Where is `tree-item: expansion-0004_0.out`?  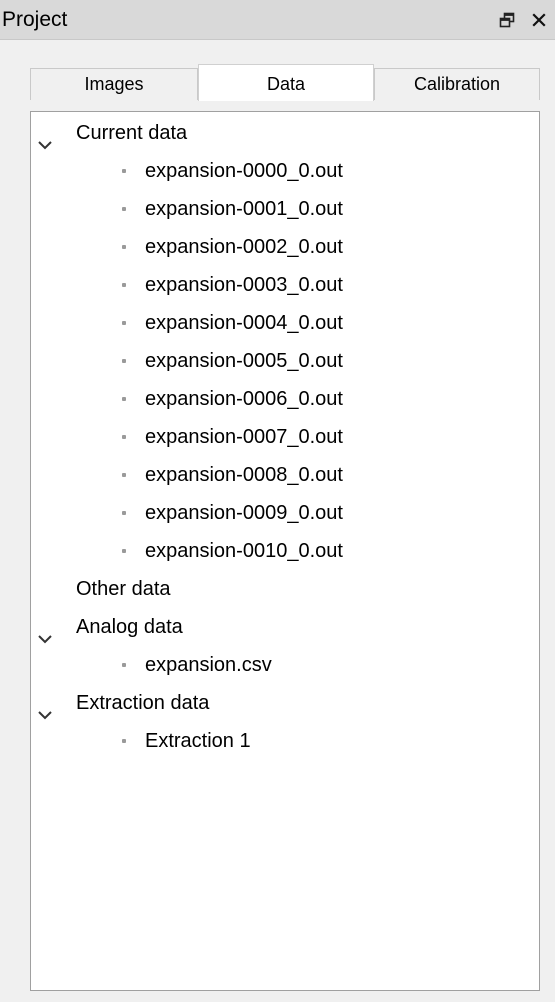
tree-item: expansion-0004_0.out is located at coordinates (285, 323).